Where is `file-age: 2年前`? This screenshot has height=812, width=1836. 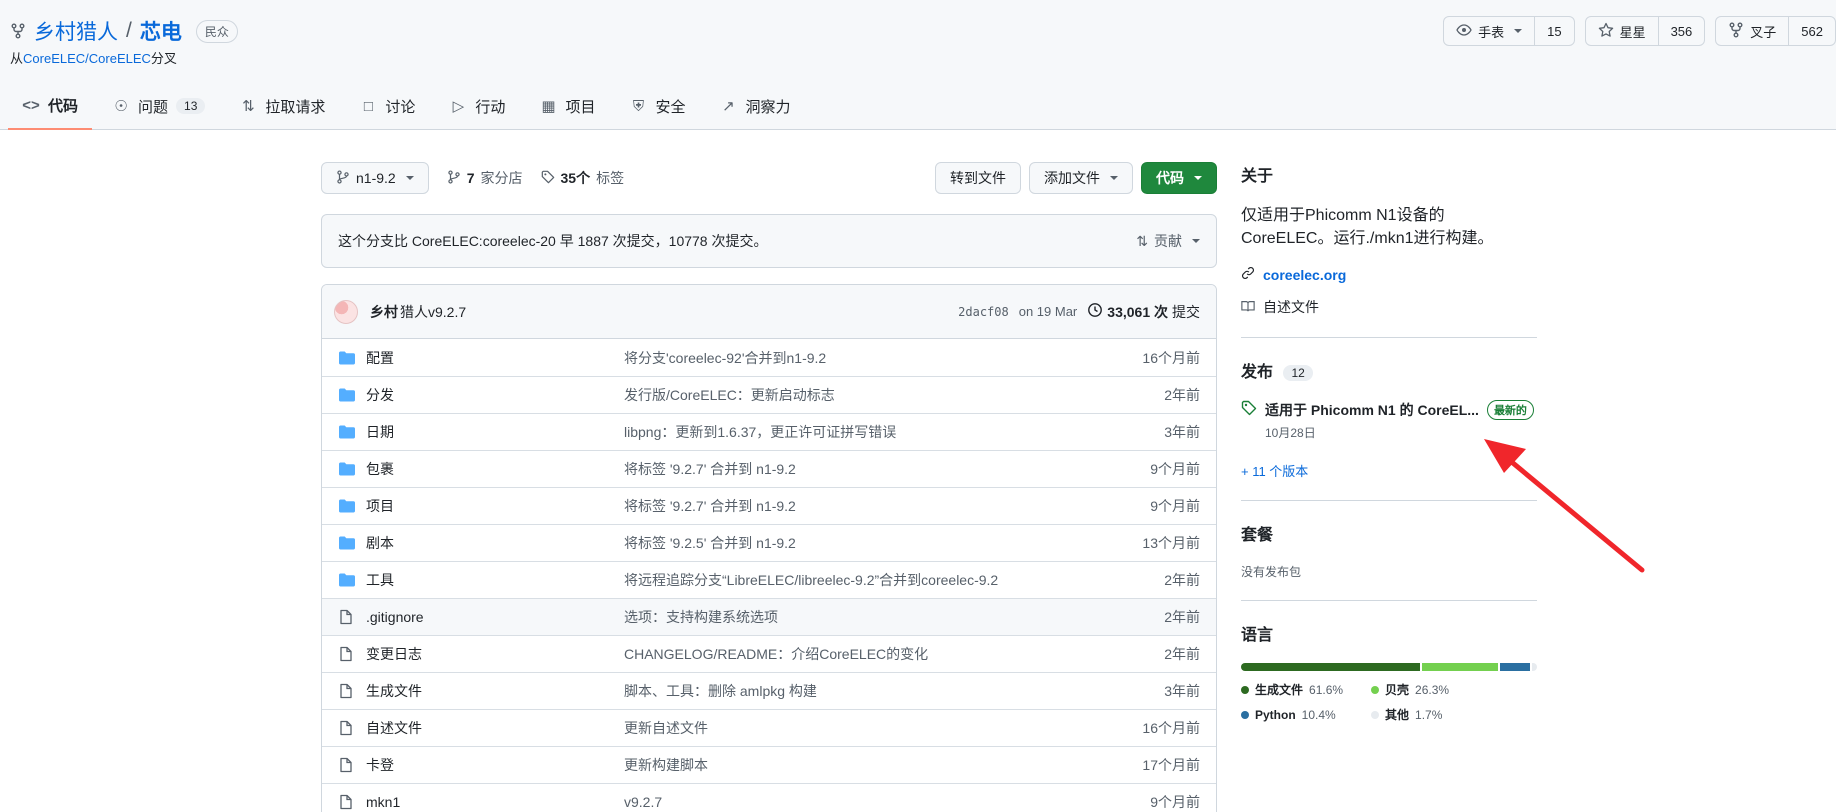
file-age: 2年前 is located at coordinates (1182, 617).